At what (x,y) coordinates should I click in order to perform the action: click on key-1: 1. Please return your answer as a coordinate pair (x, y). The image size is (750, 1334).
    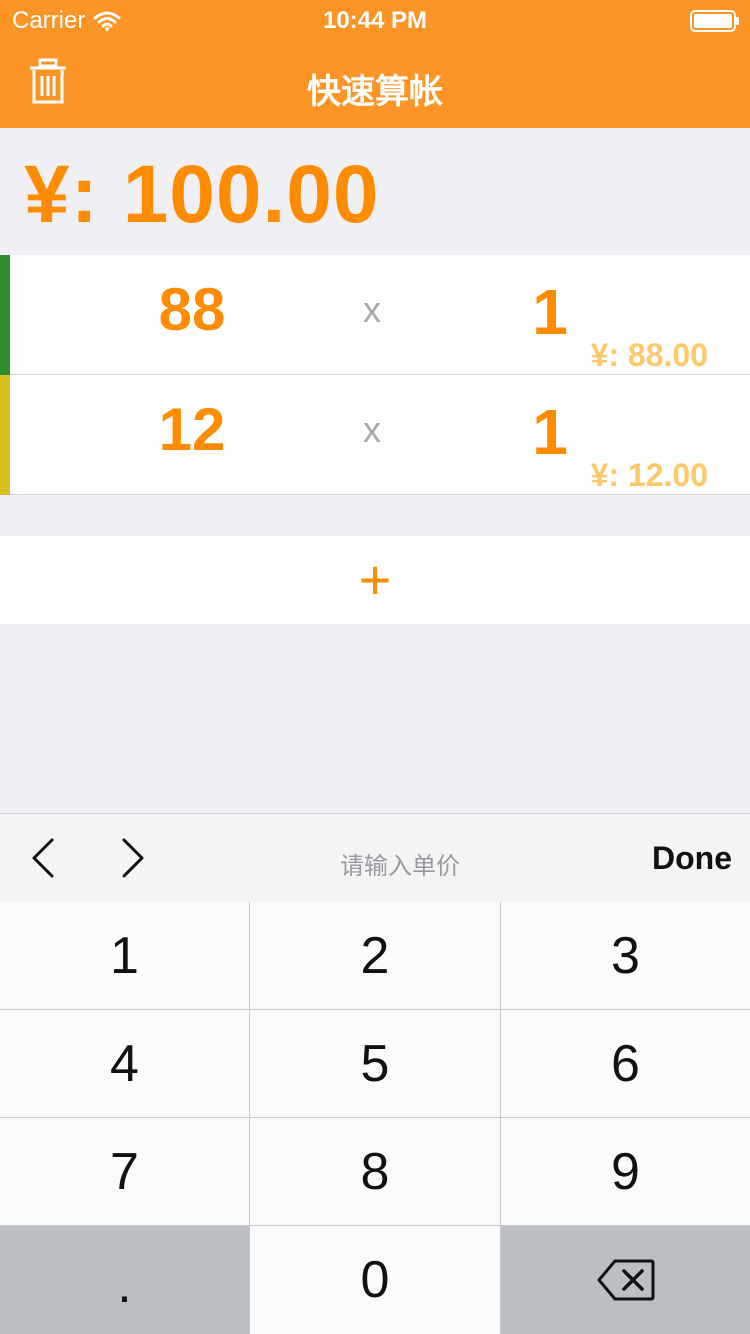
    Looking at the image, I should click on (124, 955).